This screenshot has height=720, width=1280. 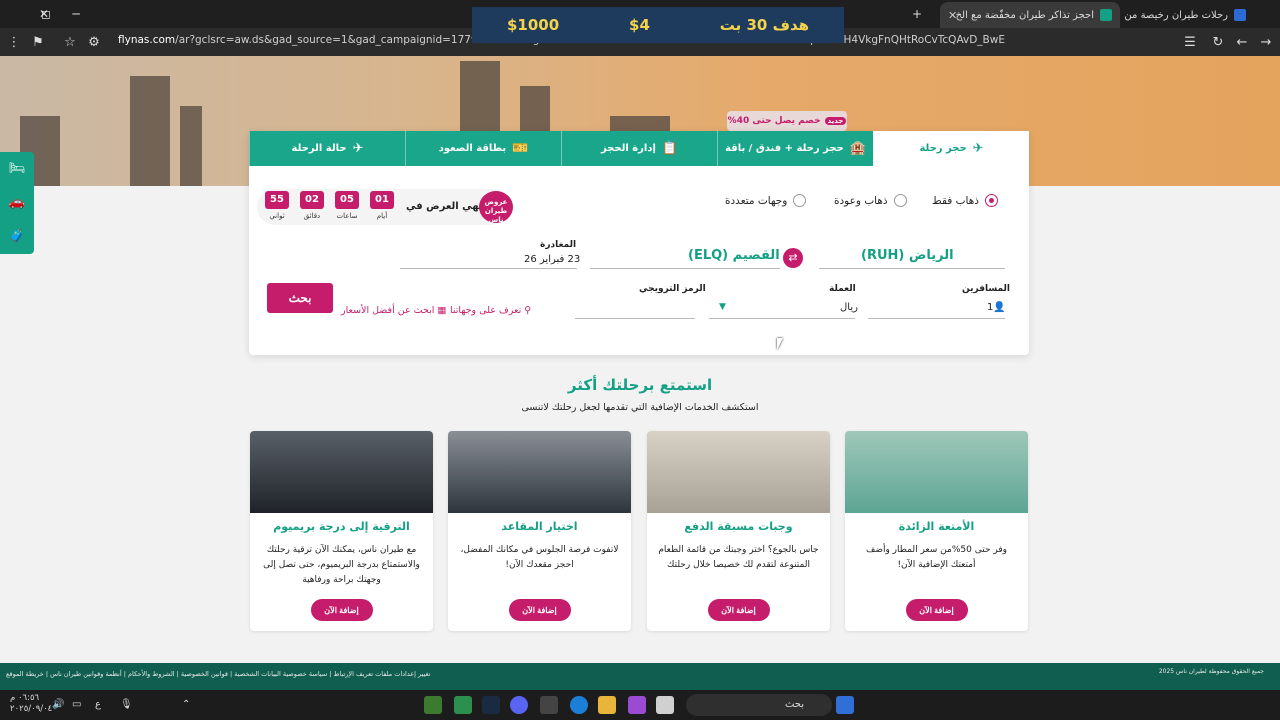 I want to click on radio-round-trip: ذهاب وعودة, so click(x=870, y=200).